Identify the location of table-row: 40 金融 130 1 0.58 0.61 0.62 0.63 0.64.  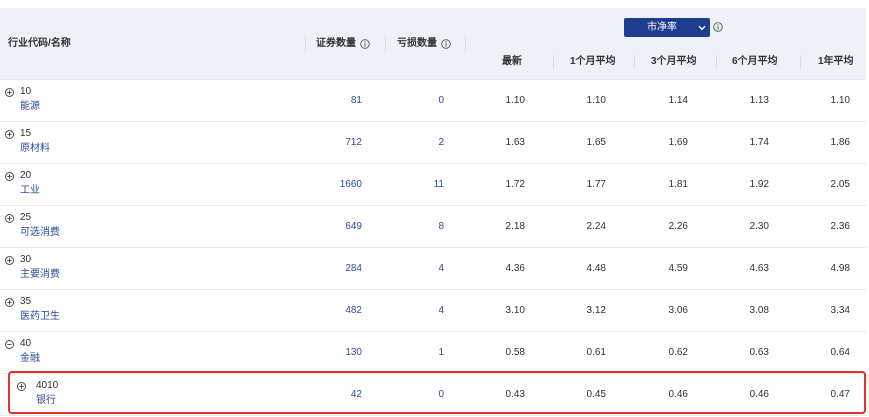
(433, 353).